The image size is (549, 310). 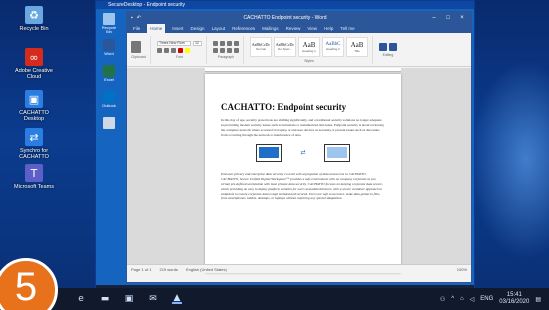 What do you see at coordinates (132, 18) in the screenshot?
I see `save-icon: ▪` at bounding box center [132, 18].